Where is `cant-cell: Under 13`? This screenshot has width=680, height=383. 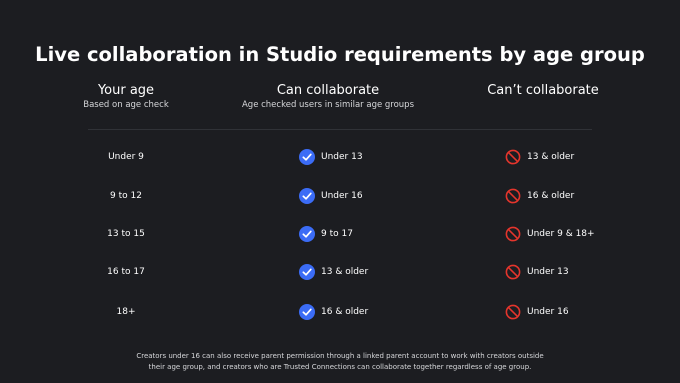 cant-cell: Under 13 is located at coordinates (537, 272).